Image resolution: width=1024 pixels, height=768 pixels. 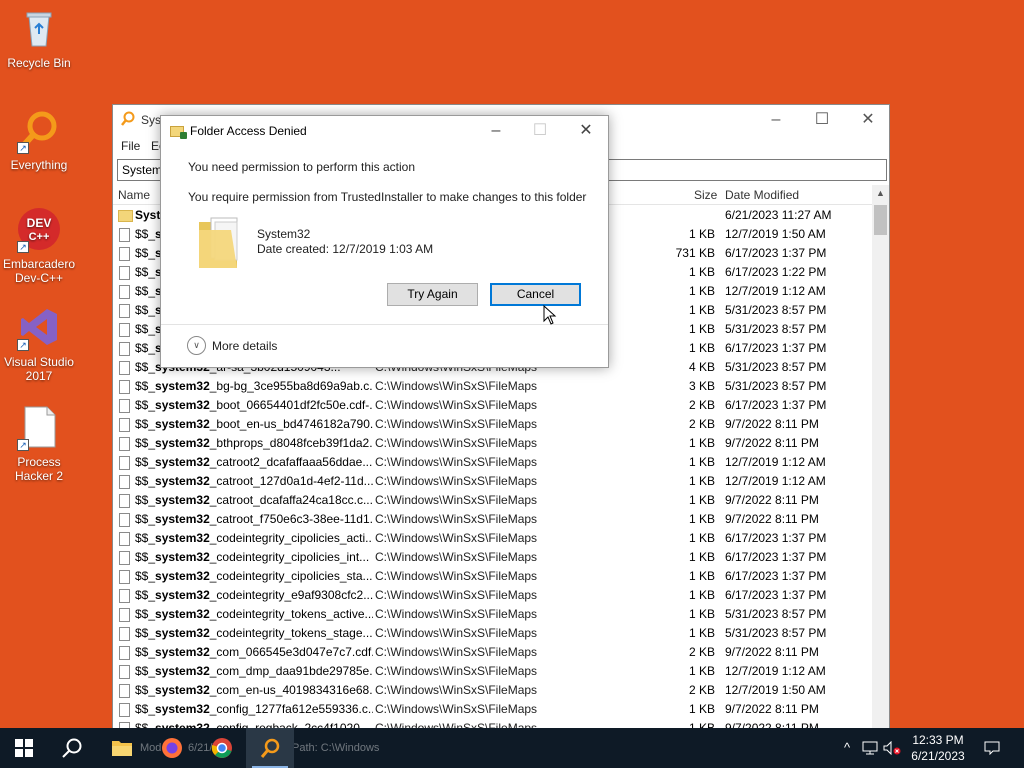 What do you see at coordinates (535, 294) in the screenshot?
I see `cancel-button: Cancel` at bounding box center [535, 294].